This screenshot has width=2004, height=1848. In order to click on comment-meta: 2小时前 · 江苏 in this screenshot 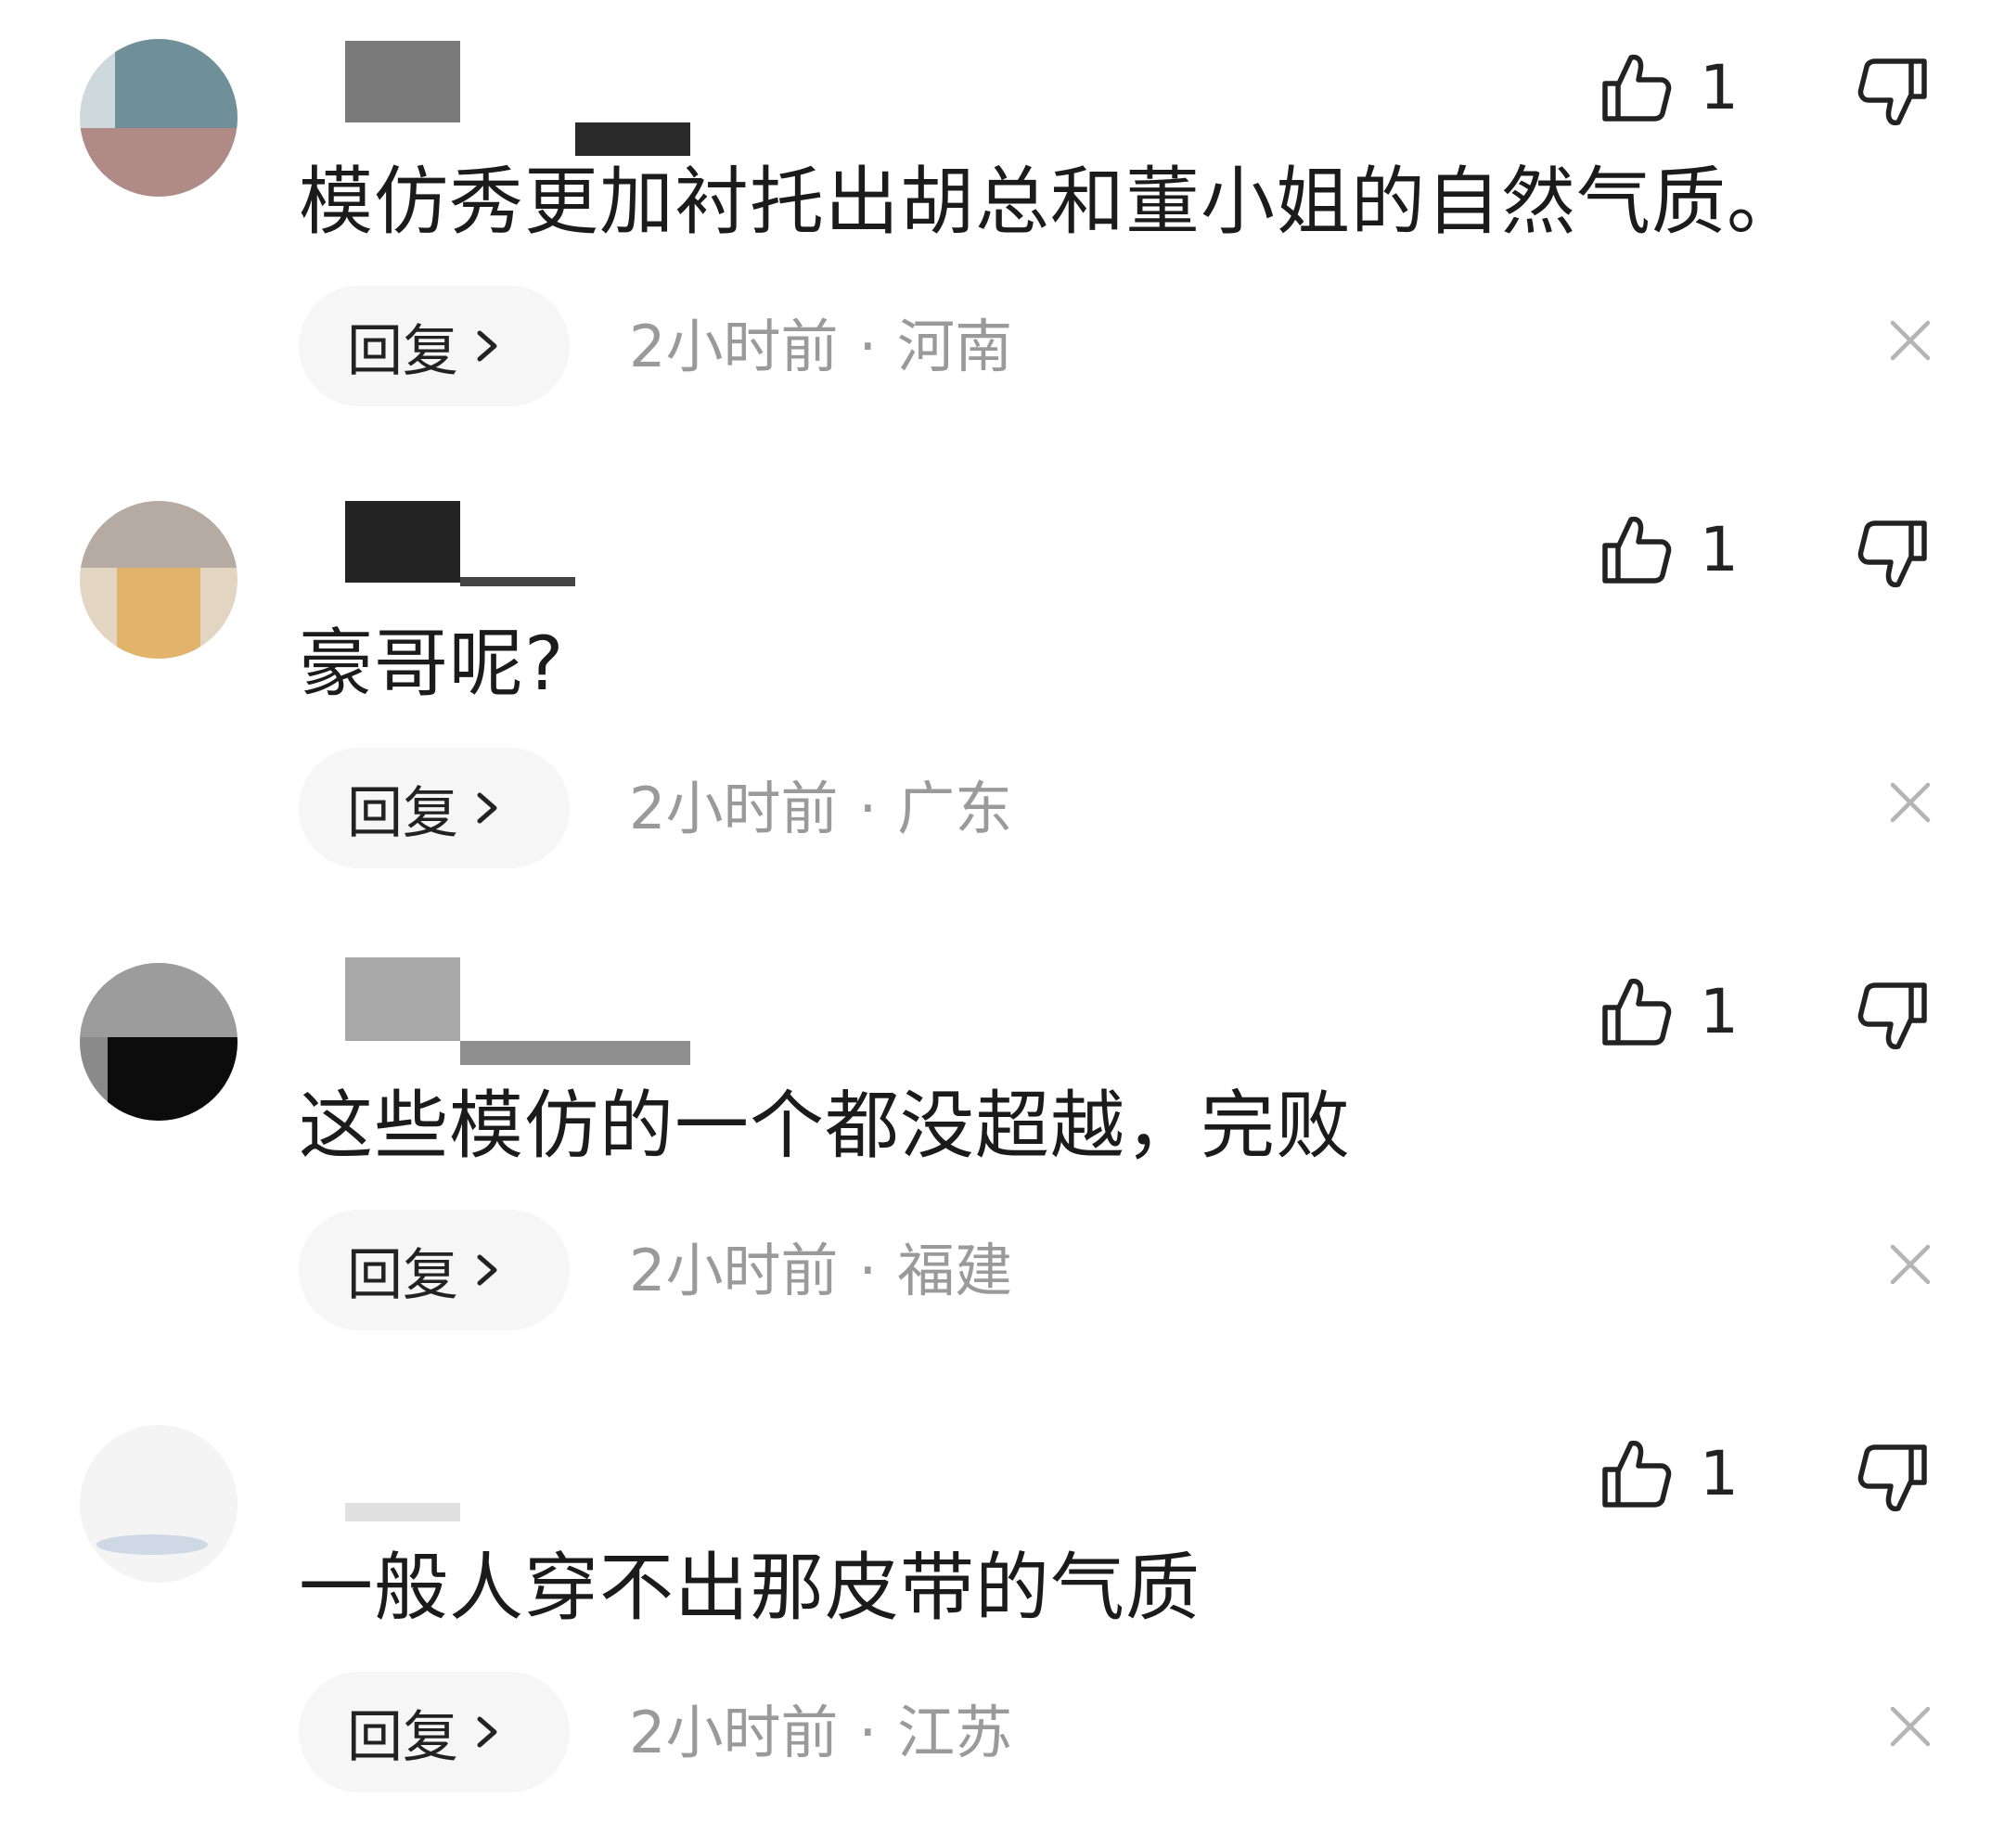, I will do `click(821, 1733)`.